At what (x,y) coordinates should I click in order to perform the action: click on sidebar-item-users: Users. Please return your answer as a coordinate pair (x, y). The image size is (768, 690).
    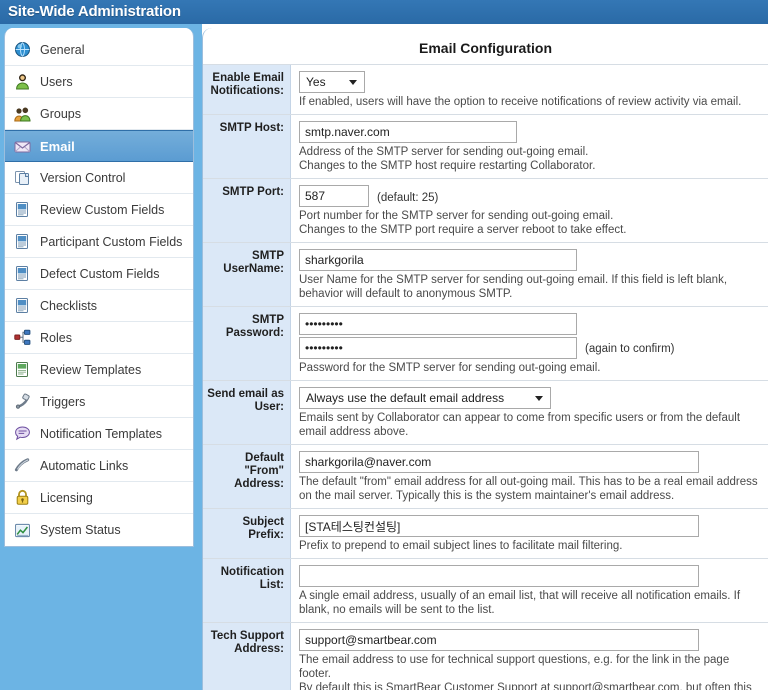
    Looking at the image, I should click on (99, 82).